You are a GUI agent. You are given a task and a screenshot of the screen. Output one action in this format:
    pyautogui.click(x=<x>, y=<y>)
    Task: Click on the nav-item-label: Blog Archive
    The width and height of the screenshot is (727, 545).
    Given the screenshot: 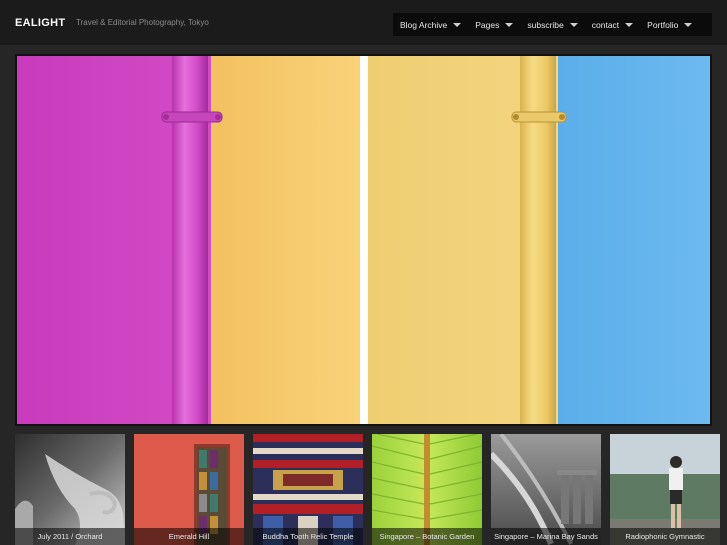 What is the action you would take?
    pyautogui.click(x=424, y=24)
    